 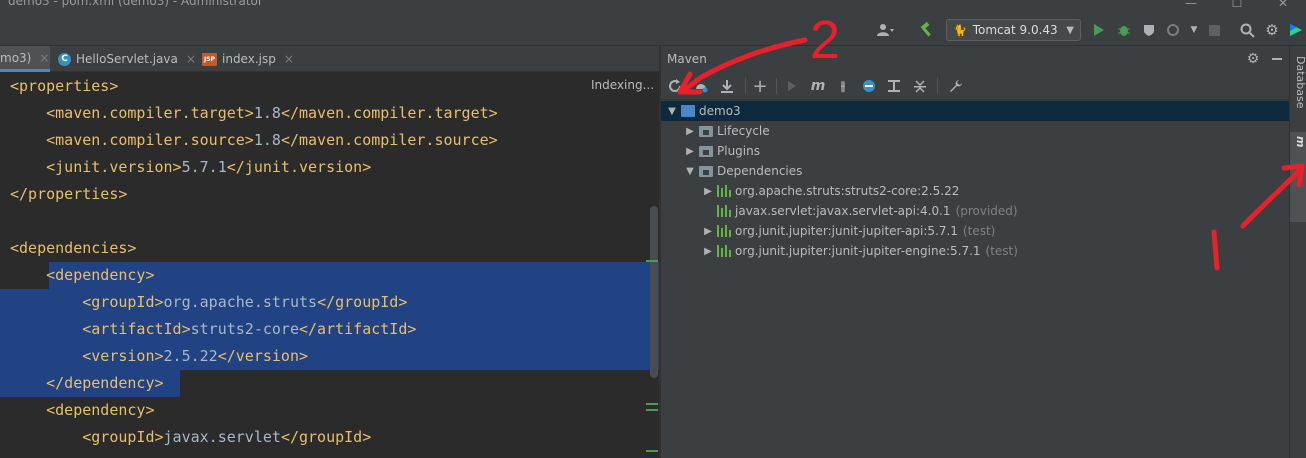 What do you see at coordinates (1298, 177) in the screenshot?
I see `maven-tool-tab: m` at bounding box center [1298, 177].